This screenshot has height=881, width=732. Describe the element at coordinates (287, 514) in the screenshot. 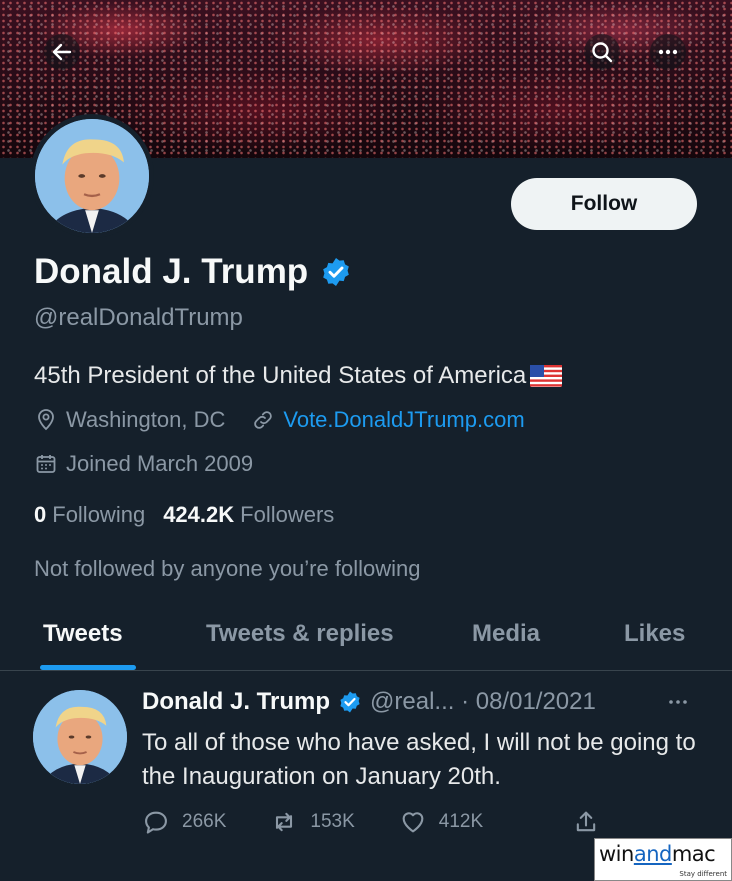

I see `followers-label: Followers` at that location.